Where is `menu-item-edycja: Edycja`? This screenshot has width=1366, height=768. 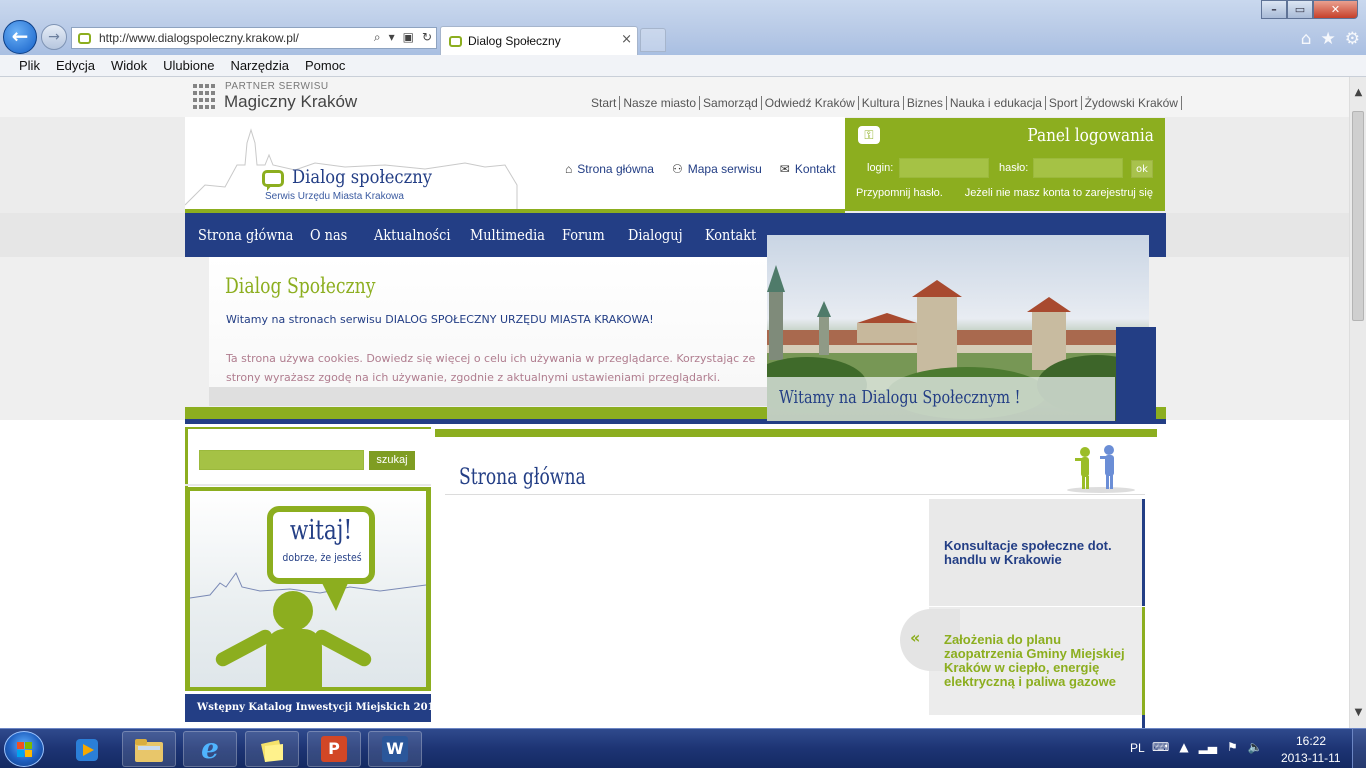
menu-item-edycja: Edycja is located at coordinates (75, 65).